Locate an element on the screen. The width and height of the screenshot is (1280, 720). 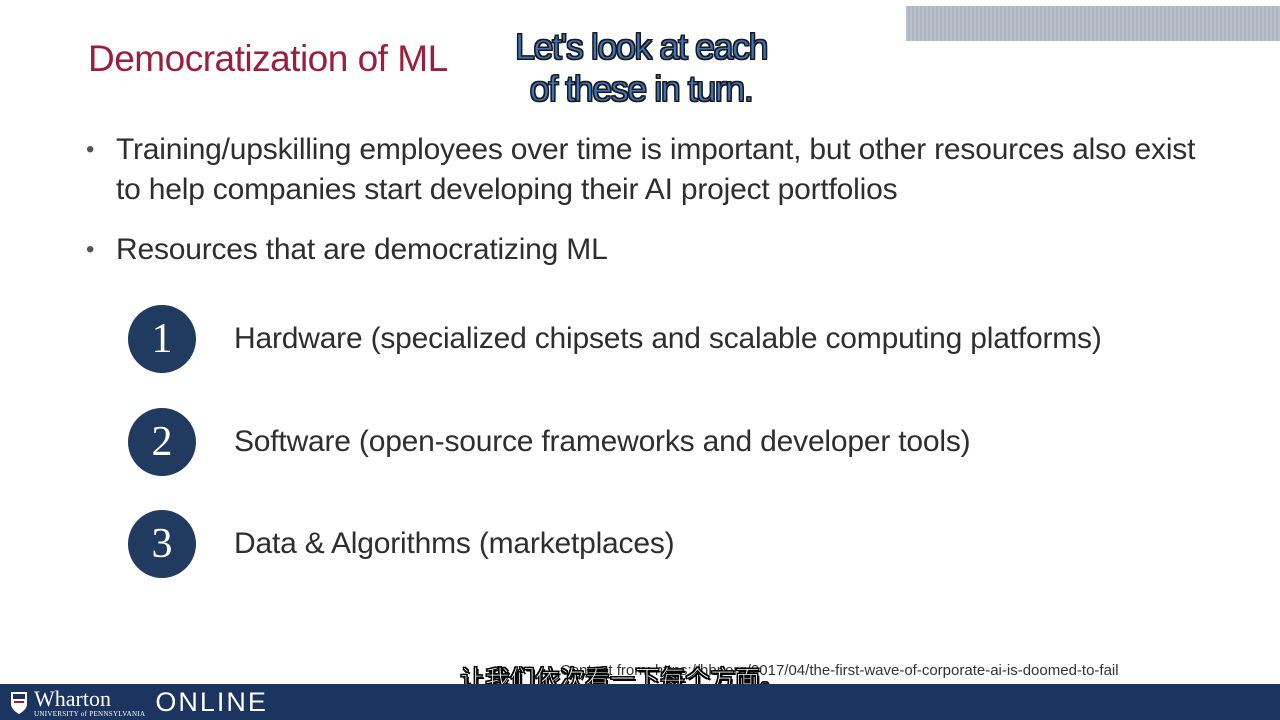
logo-online: ONLINE is located at coordinates (211, 702).